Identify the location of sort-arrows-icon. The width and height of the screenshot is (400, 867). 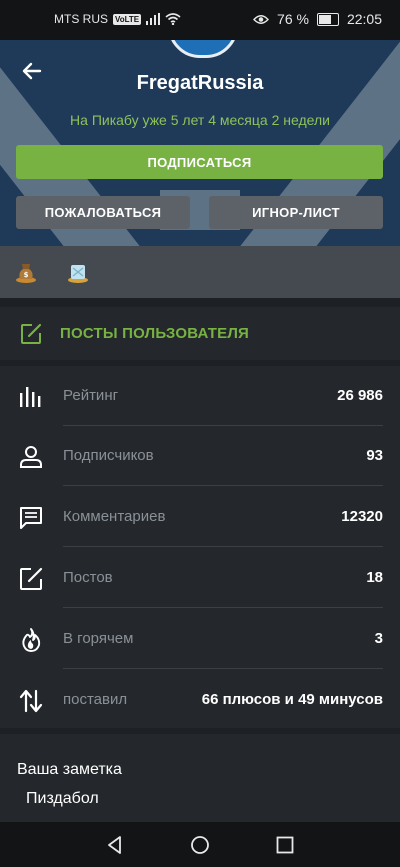
(31, 701).